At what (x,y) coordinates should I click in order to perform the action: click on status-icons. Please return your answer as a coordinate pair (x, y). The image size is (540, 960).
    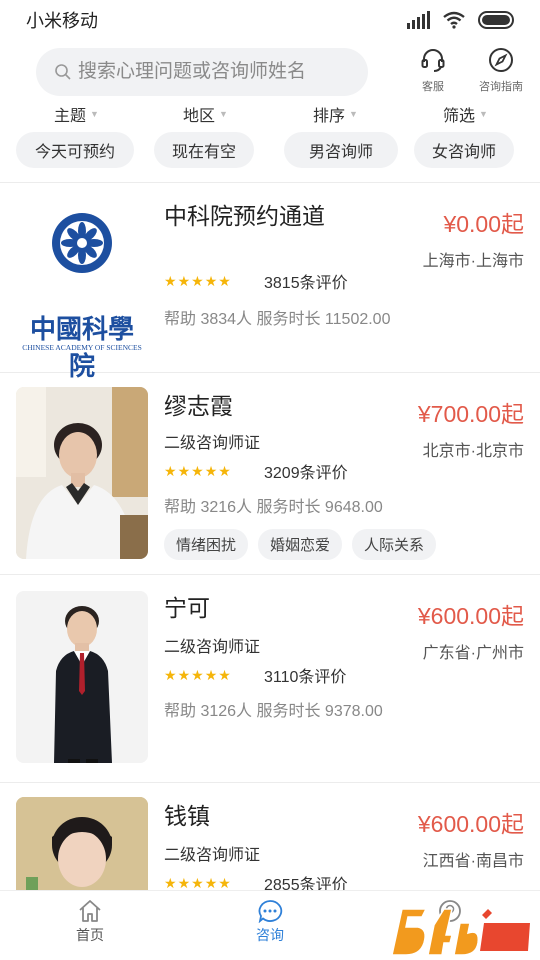
    Looking at the image, I should click on (460, 20).